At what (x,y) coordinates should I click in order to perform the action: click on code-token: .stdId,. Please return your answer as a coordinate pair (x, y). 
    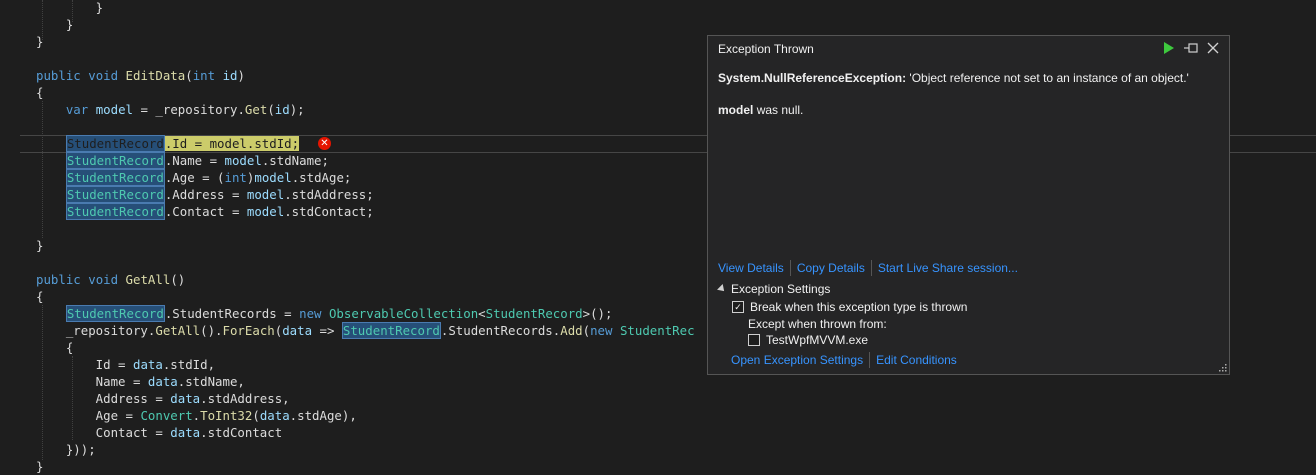
    Looking at the image, I should click on (189, 364).